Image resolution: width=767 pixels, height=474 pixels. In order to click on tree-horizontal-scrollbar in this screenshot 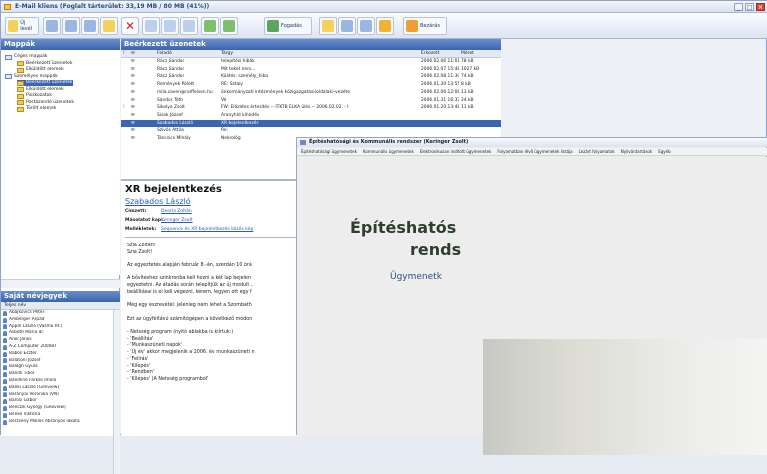, I will do `click(60, 283)`.